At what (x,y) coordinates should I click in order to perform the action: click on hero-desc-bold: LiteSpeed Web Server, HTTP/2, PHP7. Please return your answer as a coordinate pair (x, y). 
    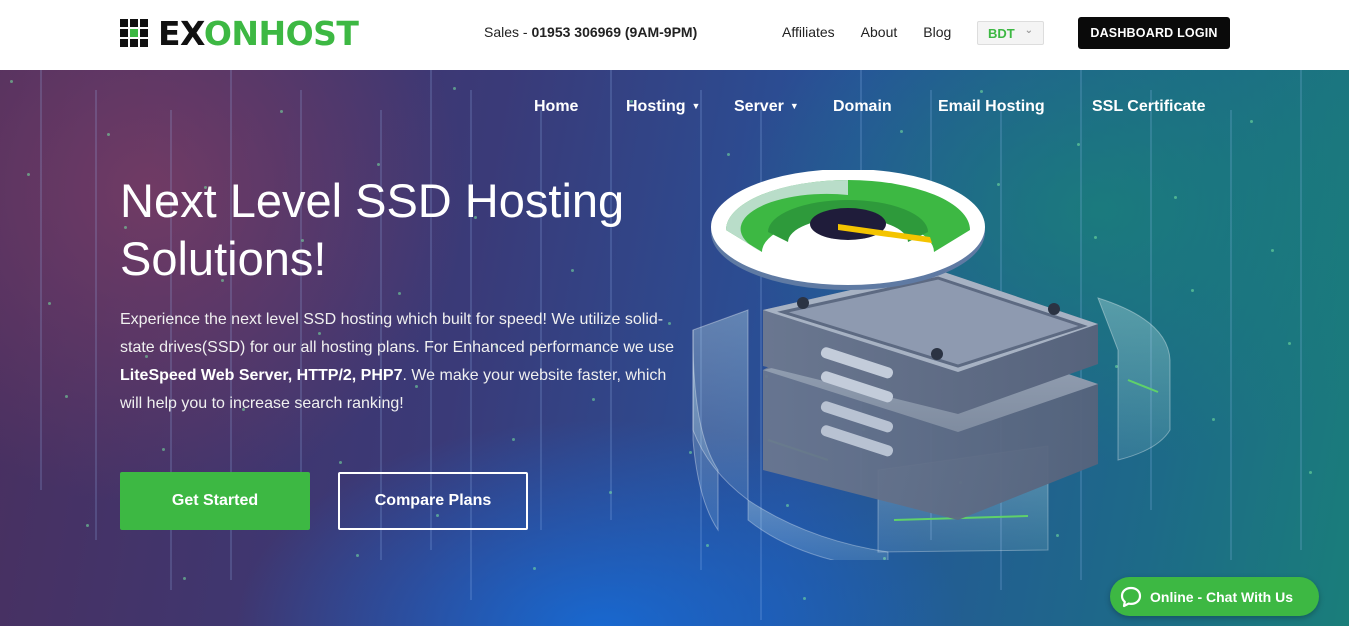
    Looking at the image, I should click on (261, 375).